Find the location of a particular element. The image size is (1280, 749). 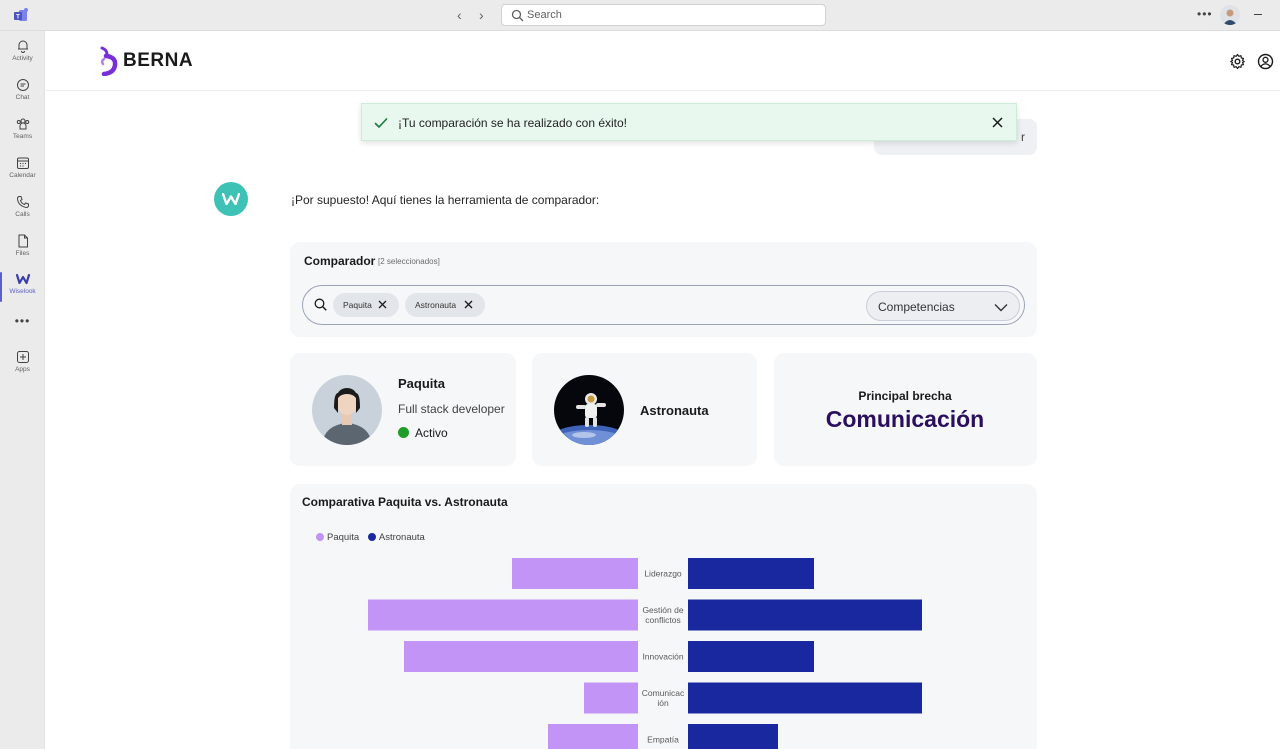

rail-label: Teams is located at coordinates (22, 136).